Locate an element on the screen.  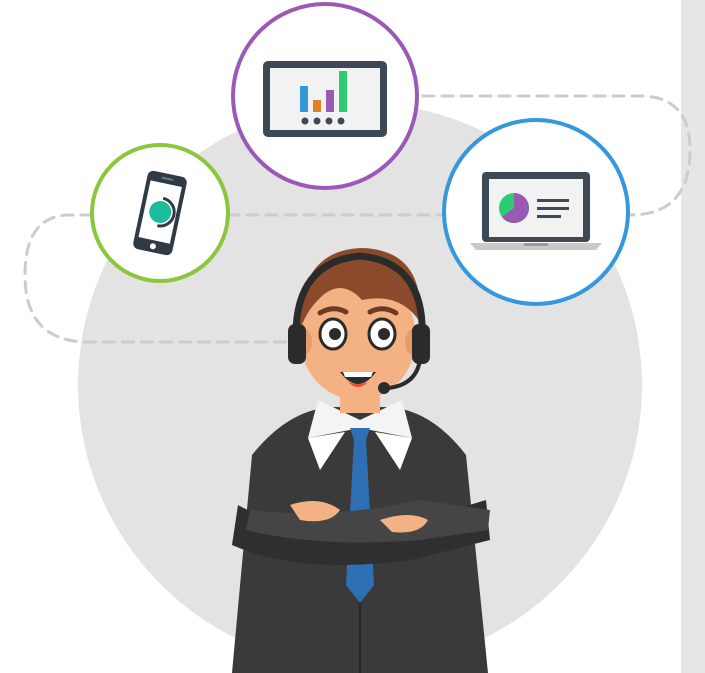
laptop-device is located at coordinates (536, 212).